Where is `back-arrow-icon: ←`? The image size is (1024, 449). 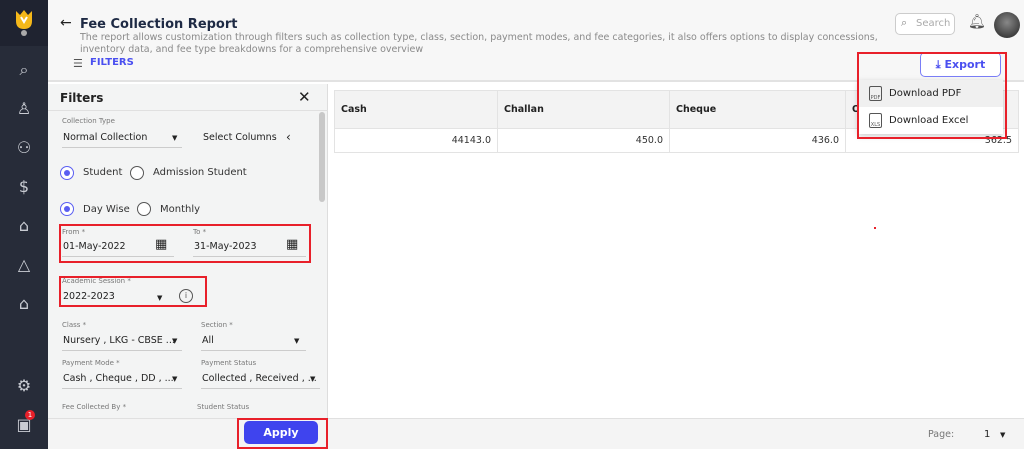 back-arrow-icon: ← is located at coordinates (66, 23).